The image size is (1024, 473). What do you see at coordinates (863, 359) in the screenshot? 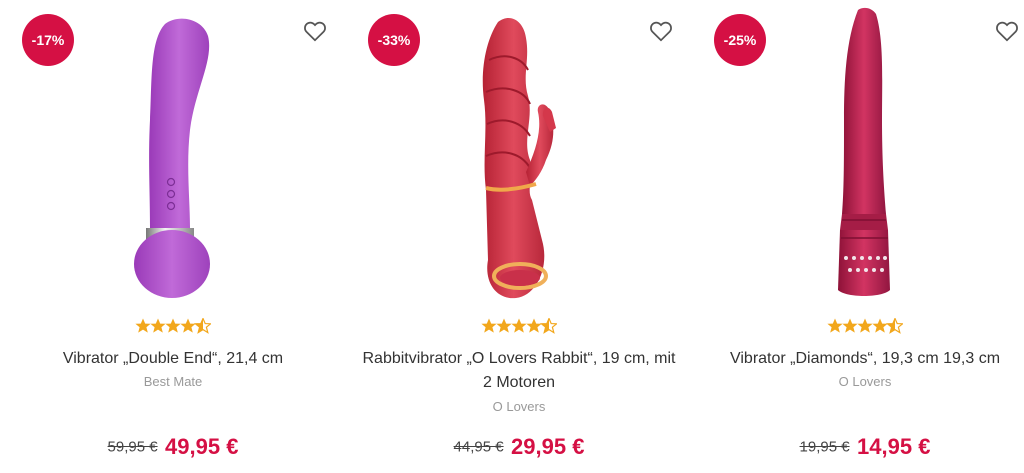
I see `product-title: Vibrator „Diamonds“, 19,3 cm 19,3 cm` at bounding box center [863, 359].